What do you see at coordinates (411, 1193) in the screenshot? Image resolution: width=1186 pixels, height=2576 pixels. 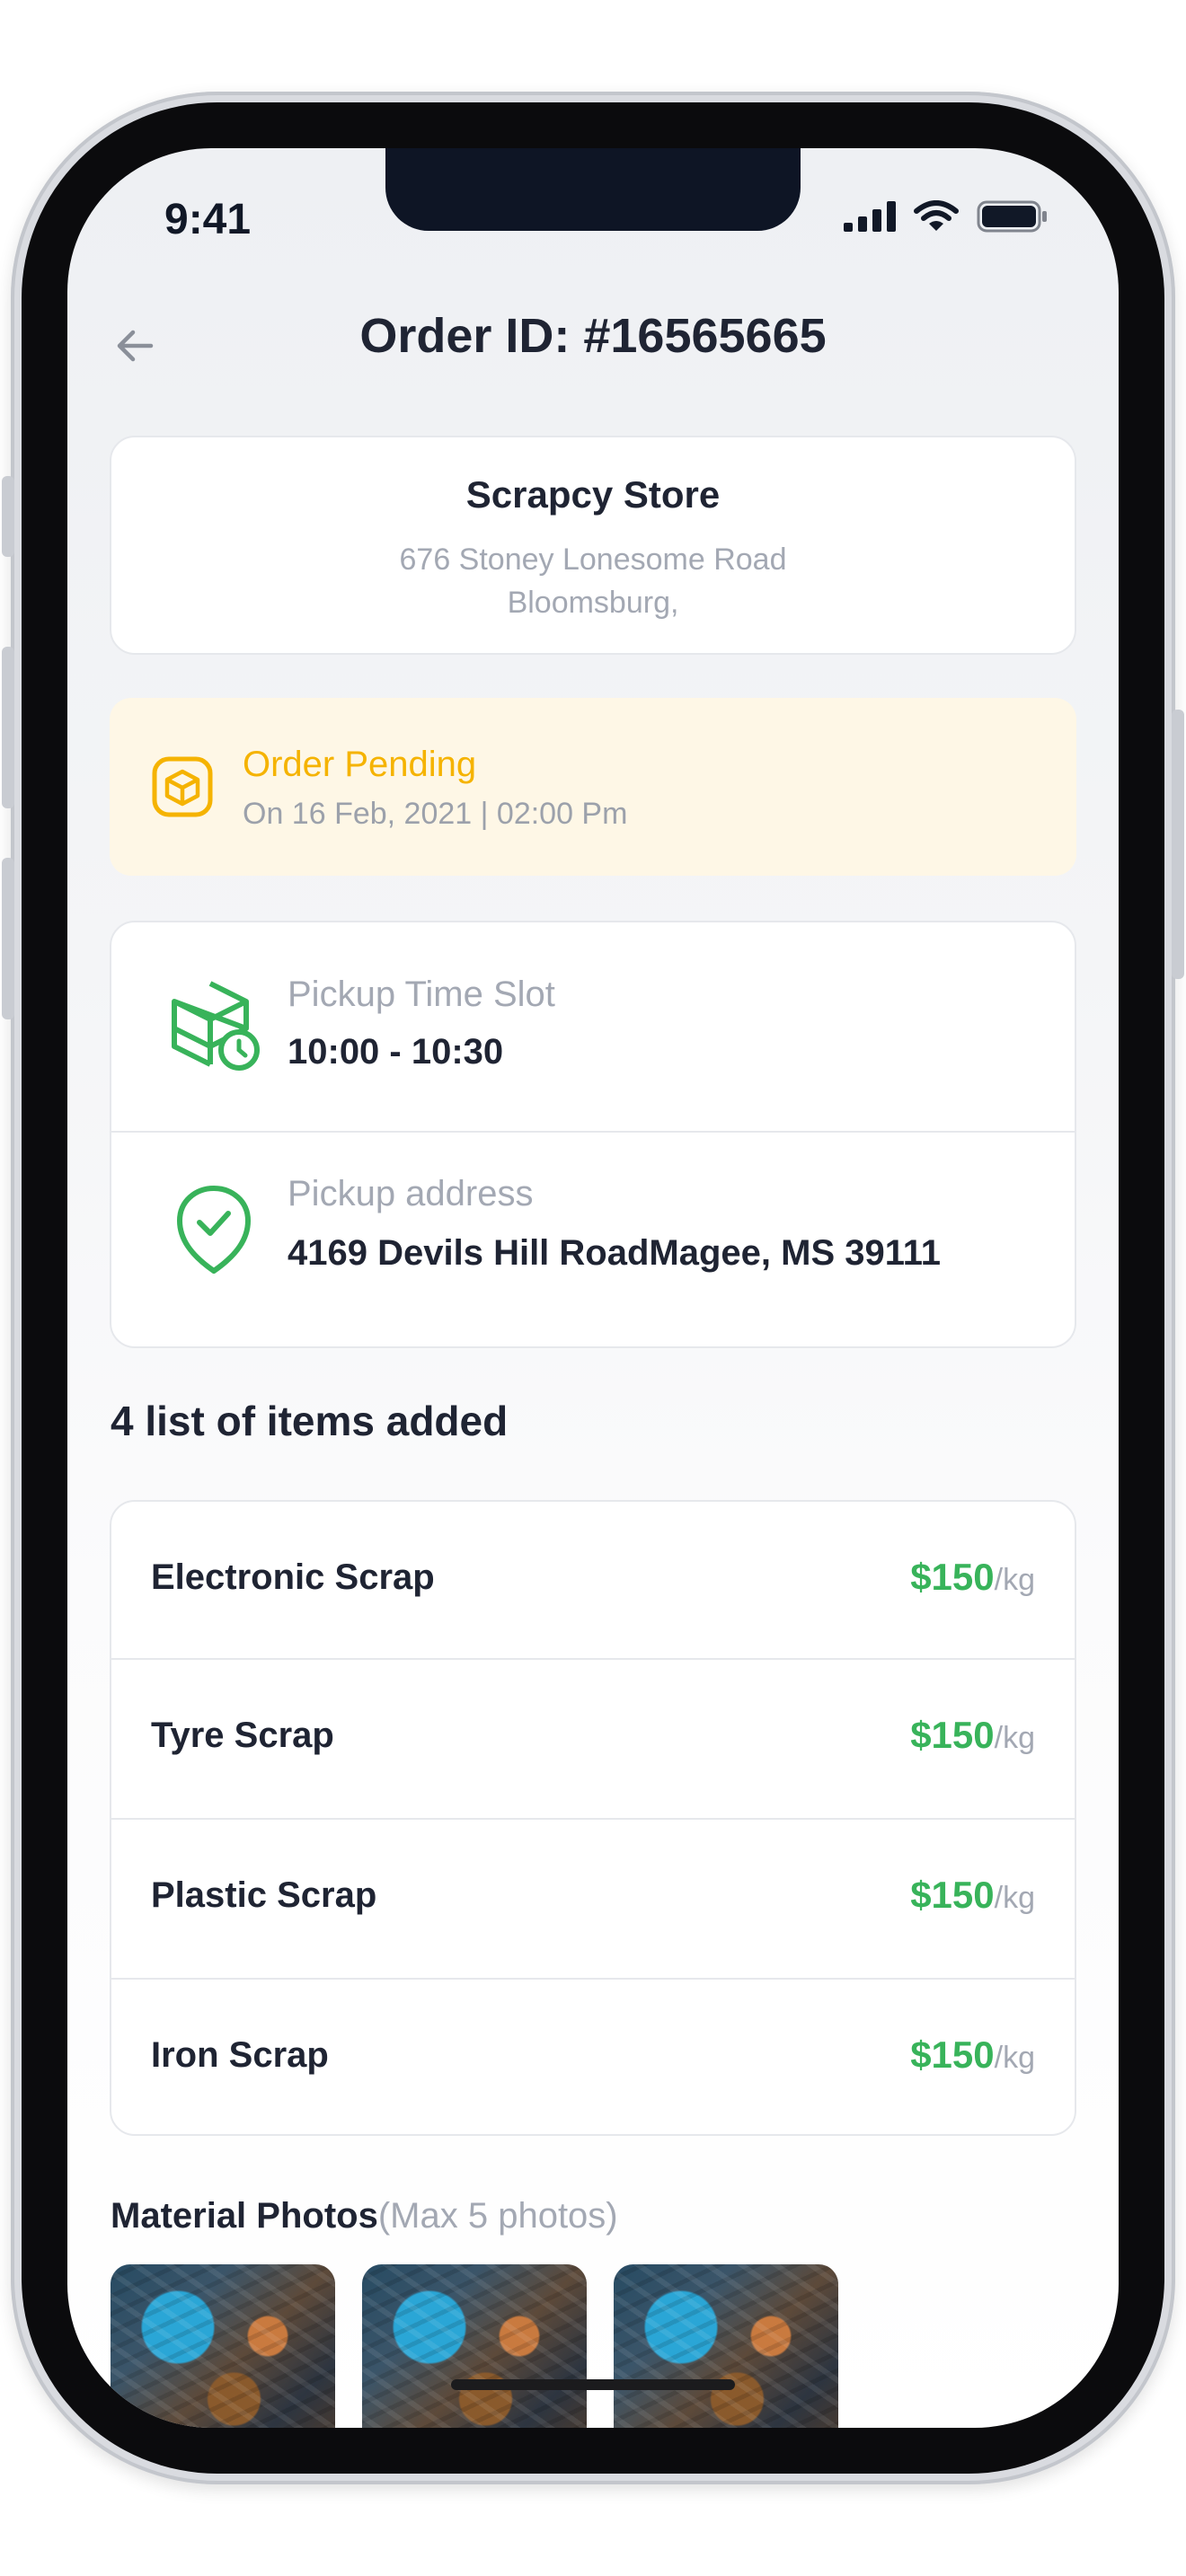 I see `pickup-address-label: Pickup address` at bounding box center [411, 1193].